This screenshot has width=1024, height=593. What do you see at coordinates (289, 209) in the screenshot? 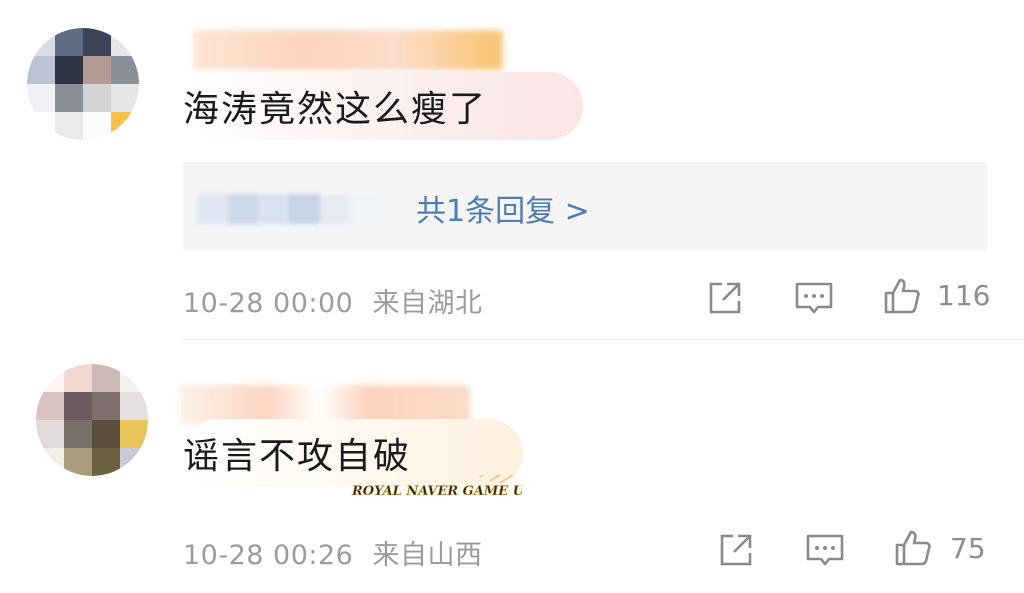
I see `reply-author-redacted` at bounding box center [289, 209].